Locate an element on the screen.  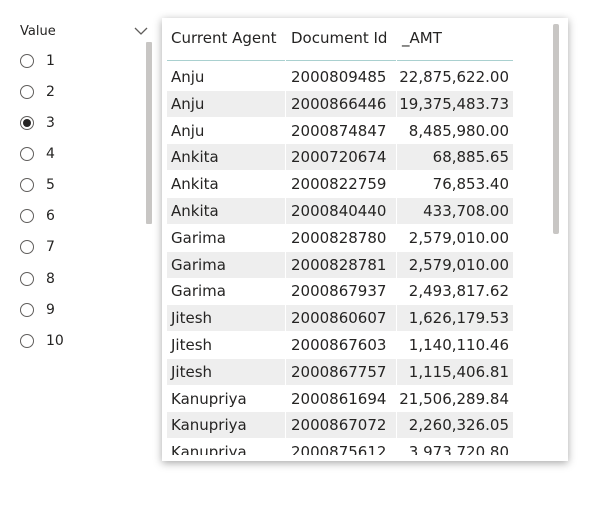
cell-document-id: 2000866446 is located at coordinates (339, 103).